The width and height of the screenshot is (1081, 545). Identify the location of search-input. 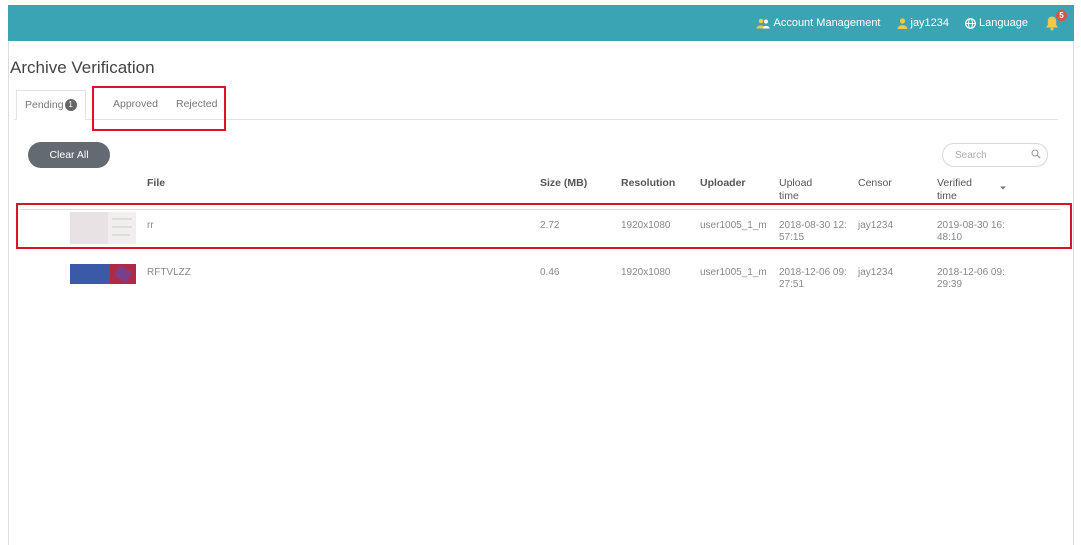
(993, 155).